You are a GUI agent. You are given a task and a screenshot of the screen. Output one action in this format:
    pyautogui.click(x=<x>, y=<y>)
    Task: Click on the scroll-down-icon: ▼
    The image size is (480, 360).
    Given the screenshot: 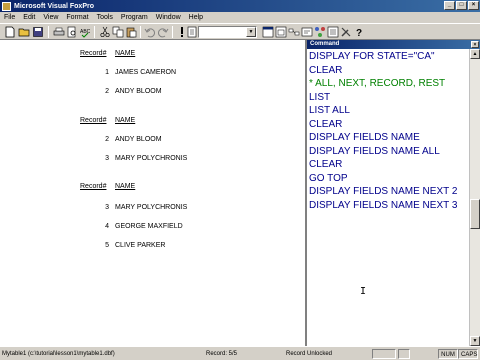 What is the action you would take?
    pyautogui.click(x=475, y=341)
    